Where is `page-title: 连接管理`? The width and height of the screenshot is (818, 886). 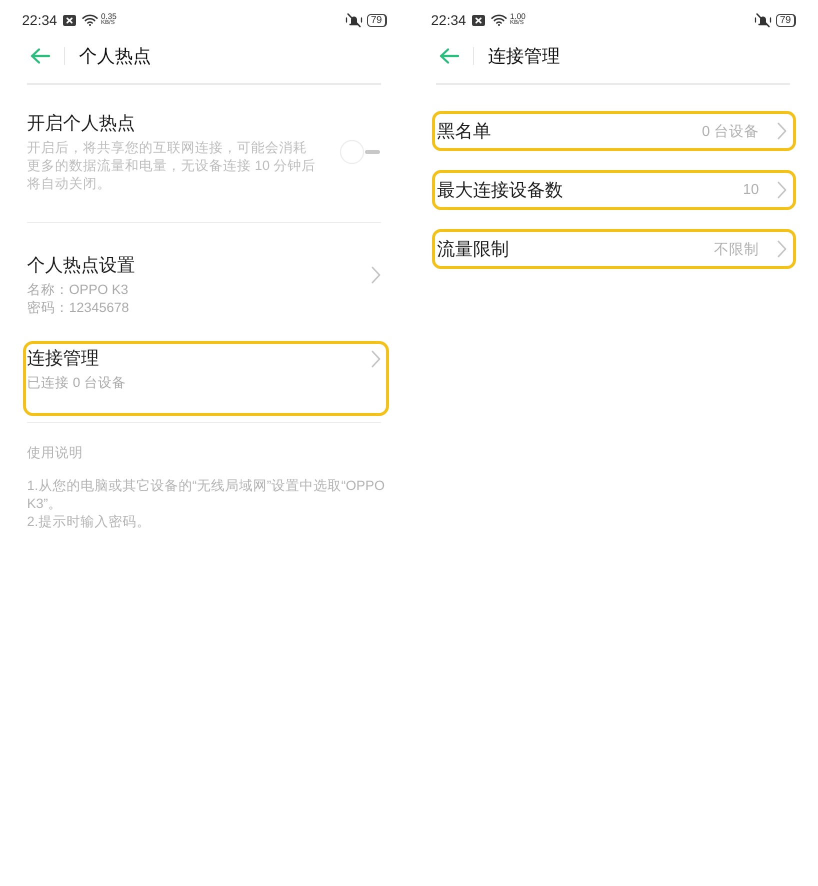
page-title: 连接管理 is located at coordinates (524, 56).